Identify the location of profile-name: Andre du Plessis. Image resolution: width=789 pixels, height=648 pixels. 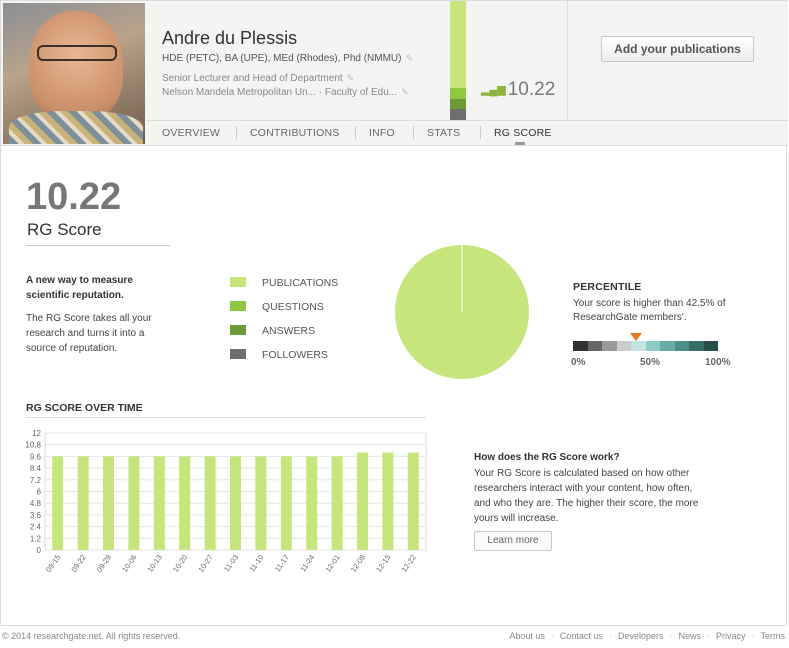
(229, 38).